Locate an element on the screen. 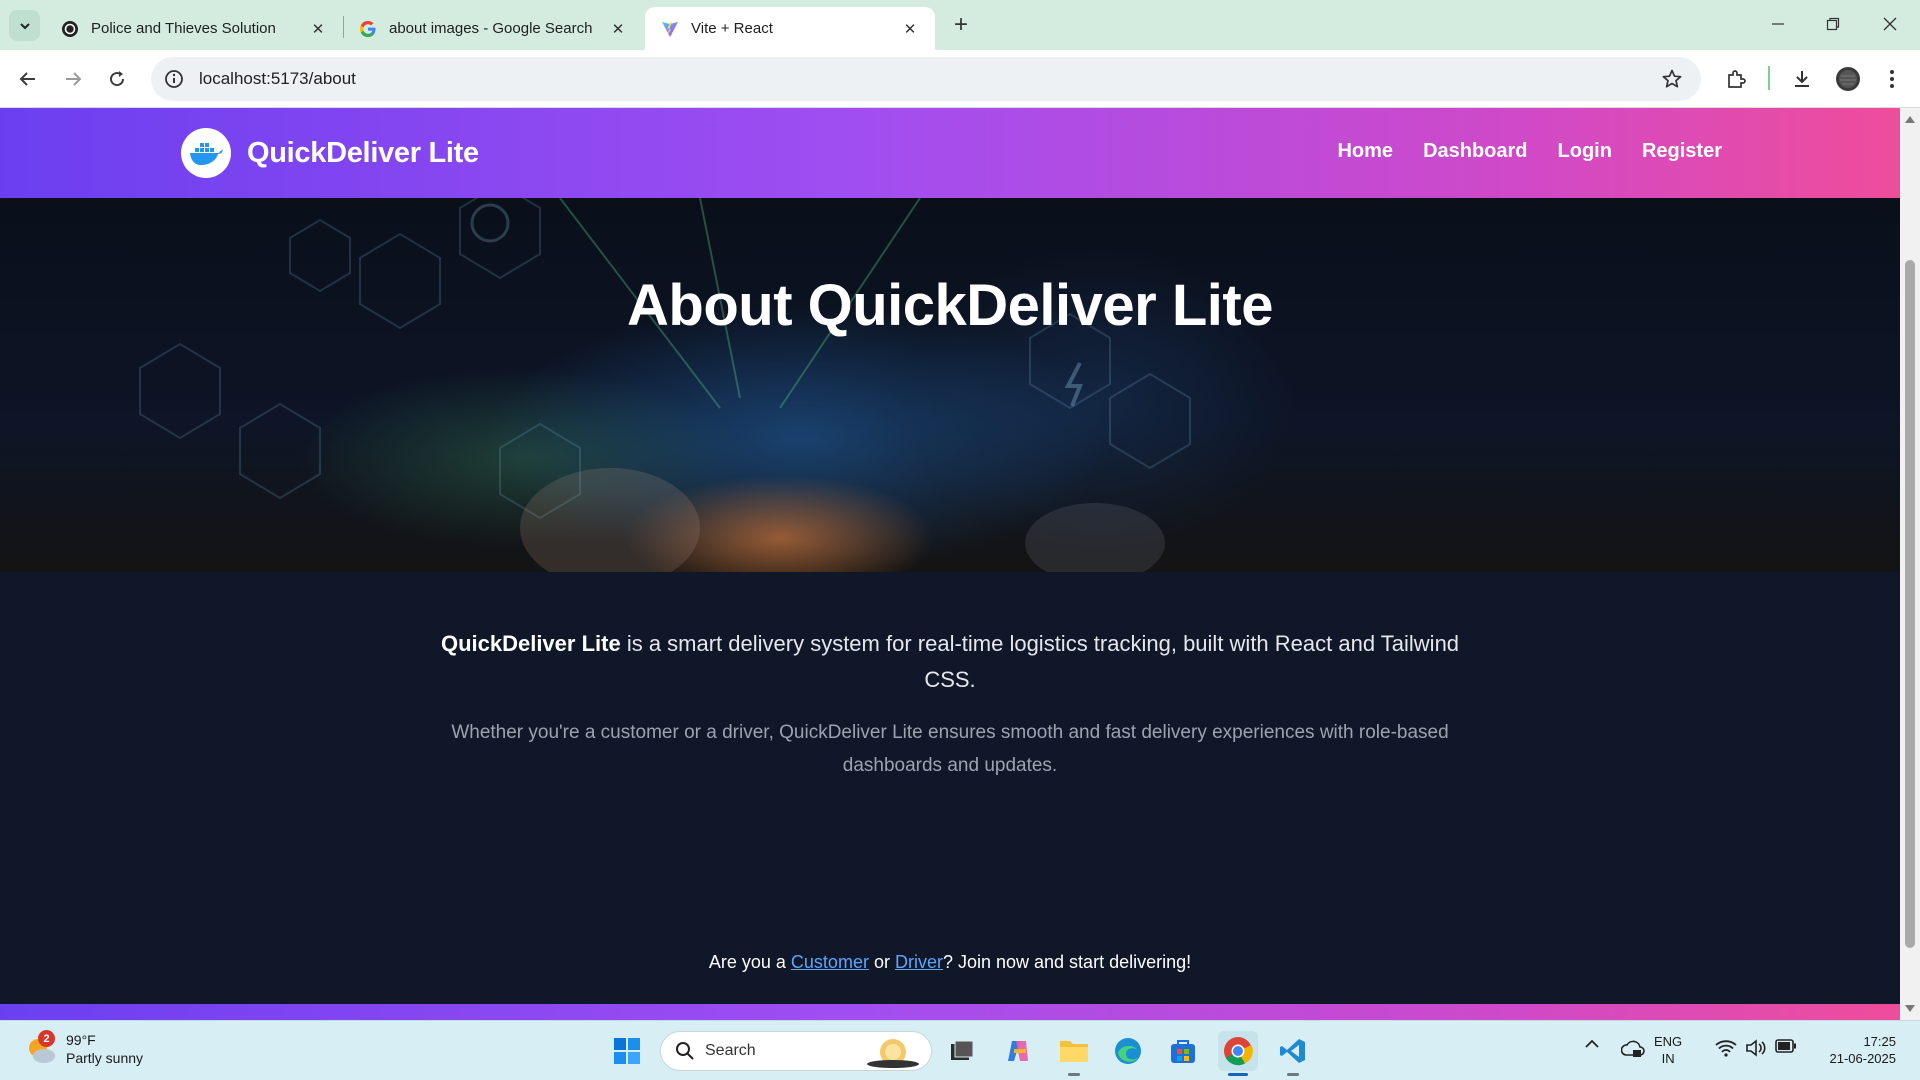  task-view-icon is located at coordinates (962, 1050).